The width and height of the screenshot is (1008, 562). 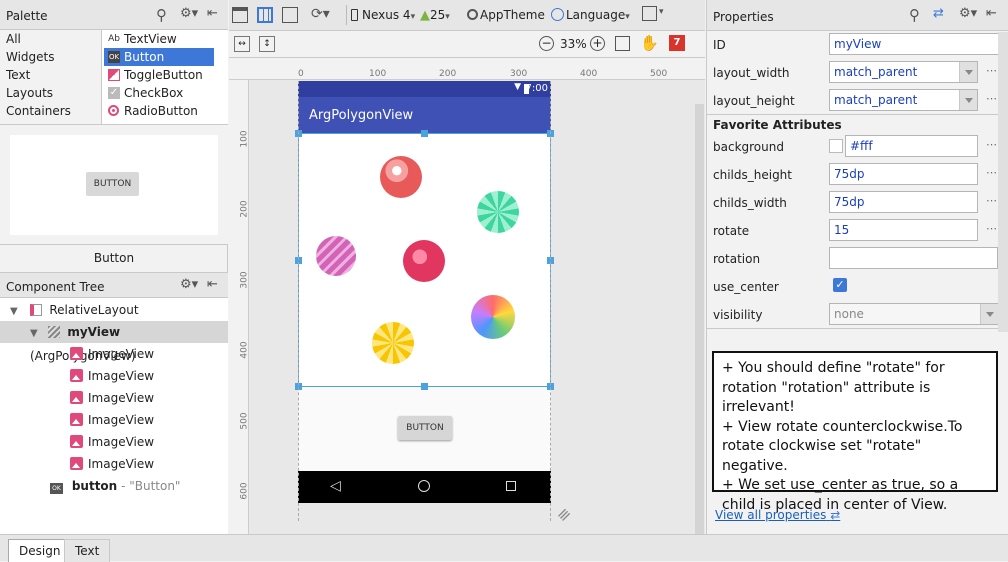 What do you see at coordinates (114, 342) in the screenshot?
I see `tree-item-myview: ▼ myView (ArgPolygonView)` at bounding box center [114, 342].